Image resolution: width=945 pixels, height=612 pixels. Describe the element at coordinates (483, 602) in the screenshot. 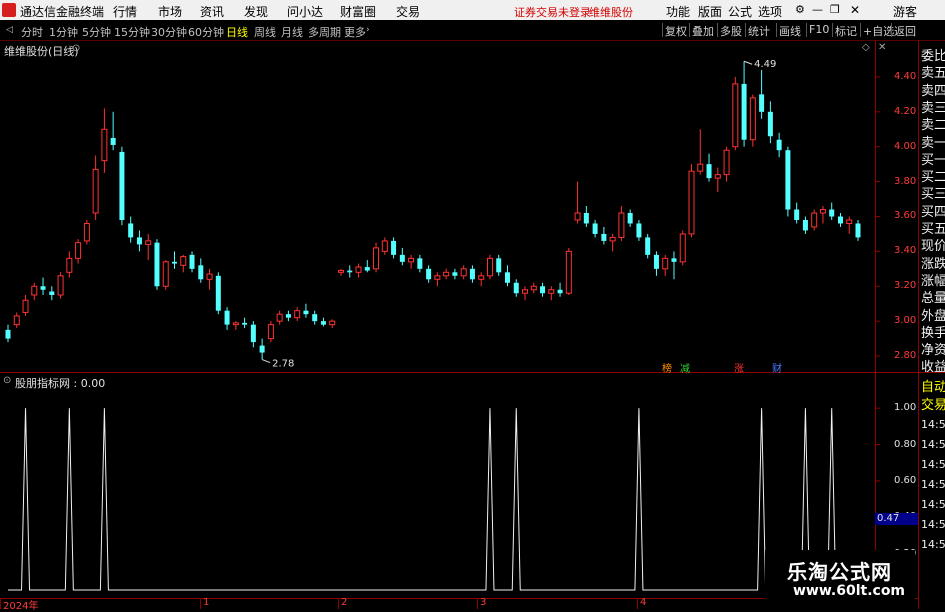

I see `date-label: 3` at that location.